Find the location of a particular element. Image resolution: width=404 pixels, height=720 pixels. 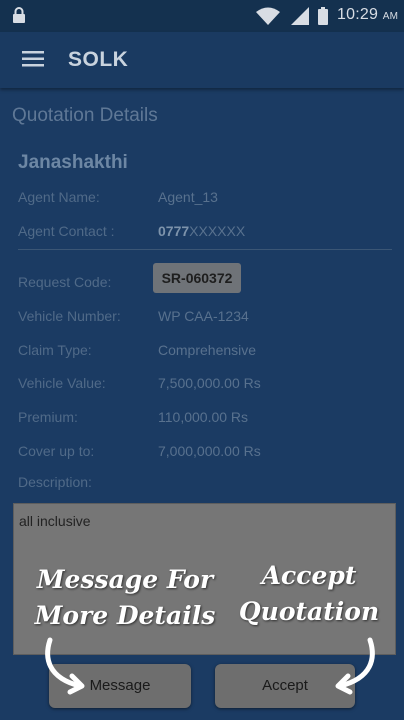

description-label: Description: is located at coordinates (55, 482).